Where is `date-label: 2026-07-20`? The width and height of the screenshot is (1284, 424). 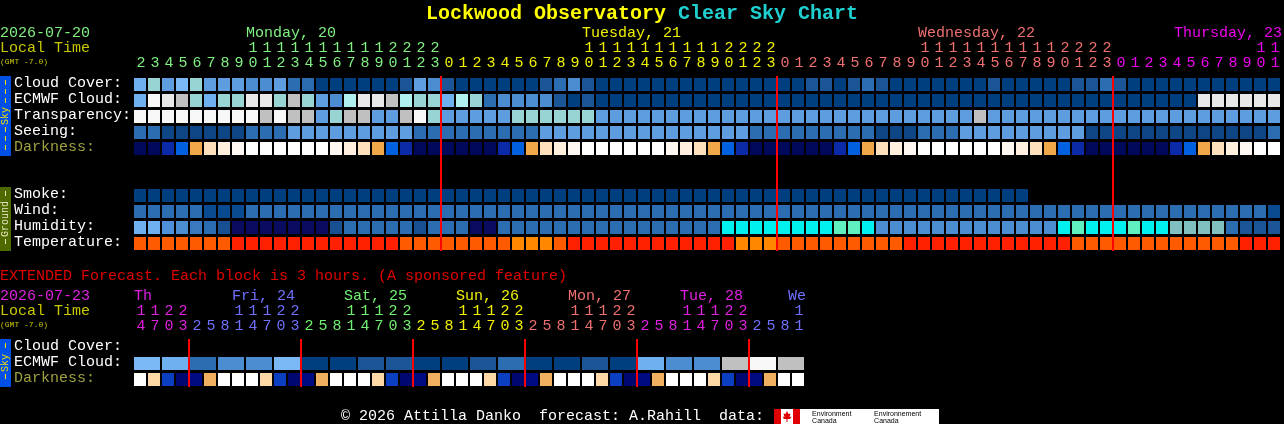 date-label: 2026-07-20 is located at coordinates (45, 33).